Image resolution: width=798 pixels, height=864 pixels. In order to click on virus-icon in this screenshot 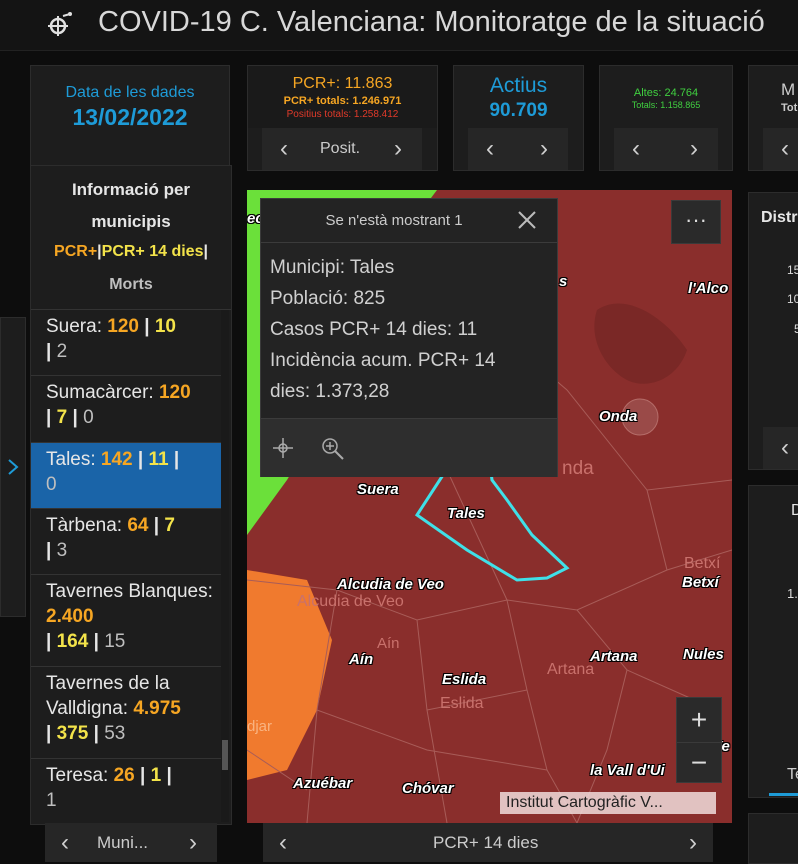, I will do `click(60, 24)`.